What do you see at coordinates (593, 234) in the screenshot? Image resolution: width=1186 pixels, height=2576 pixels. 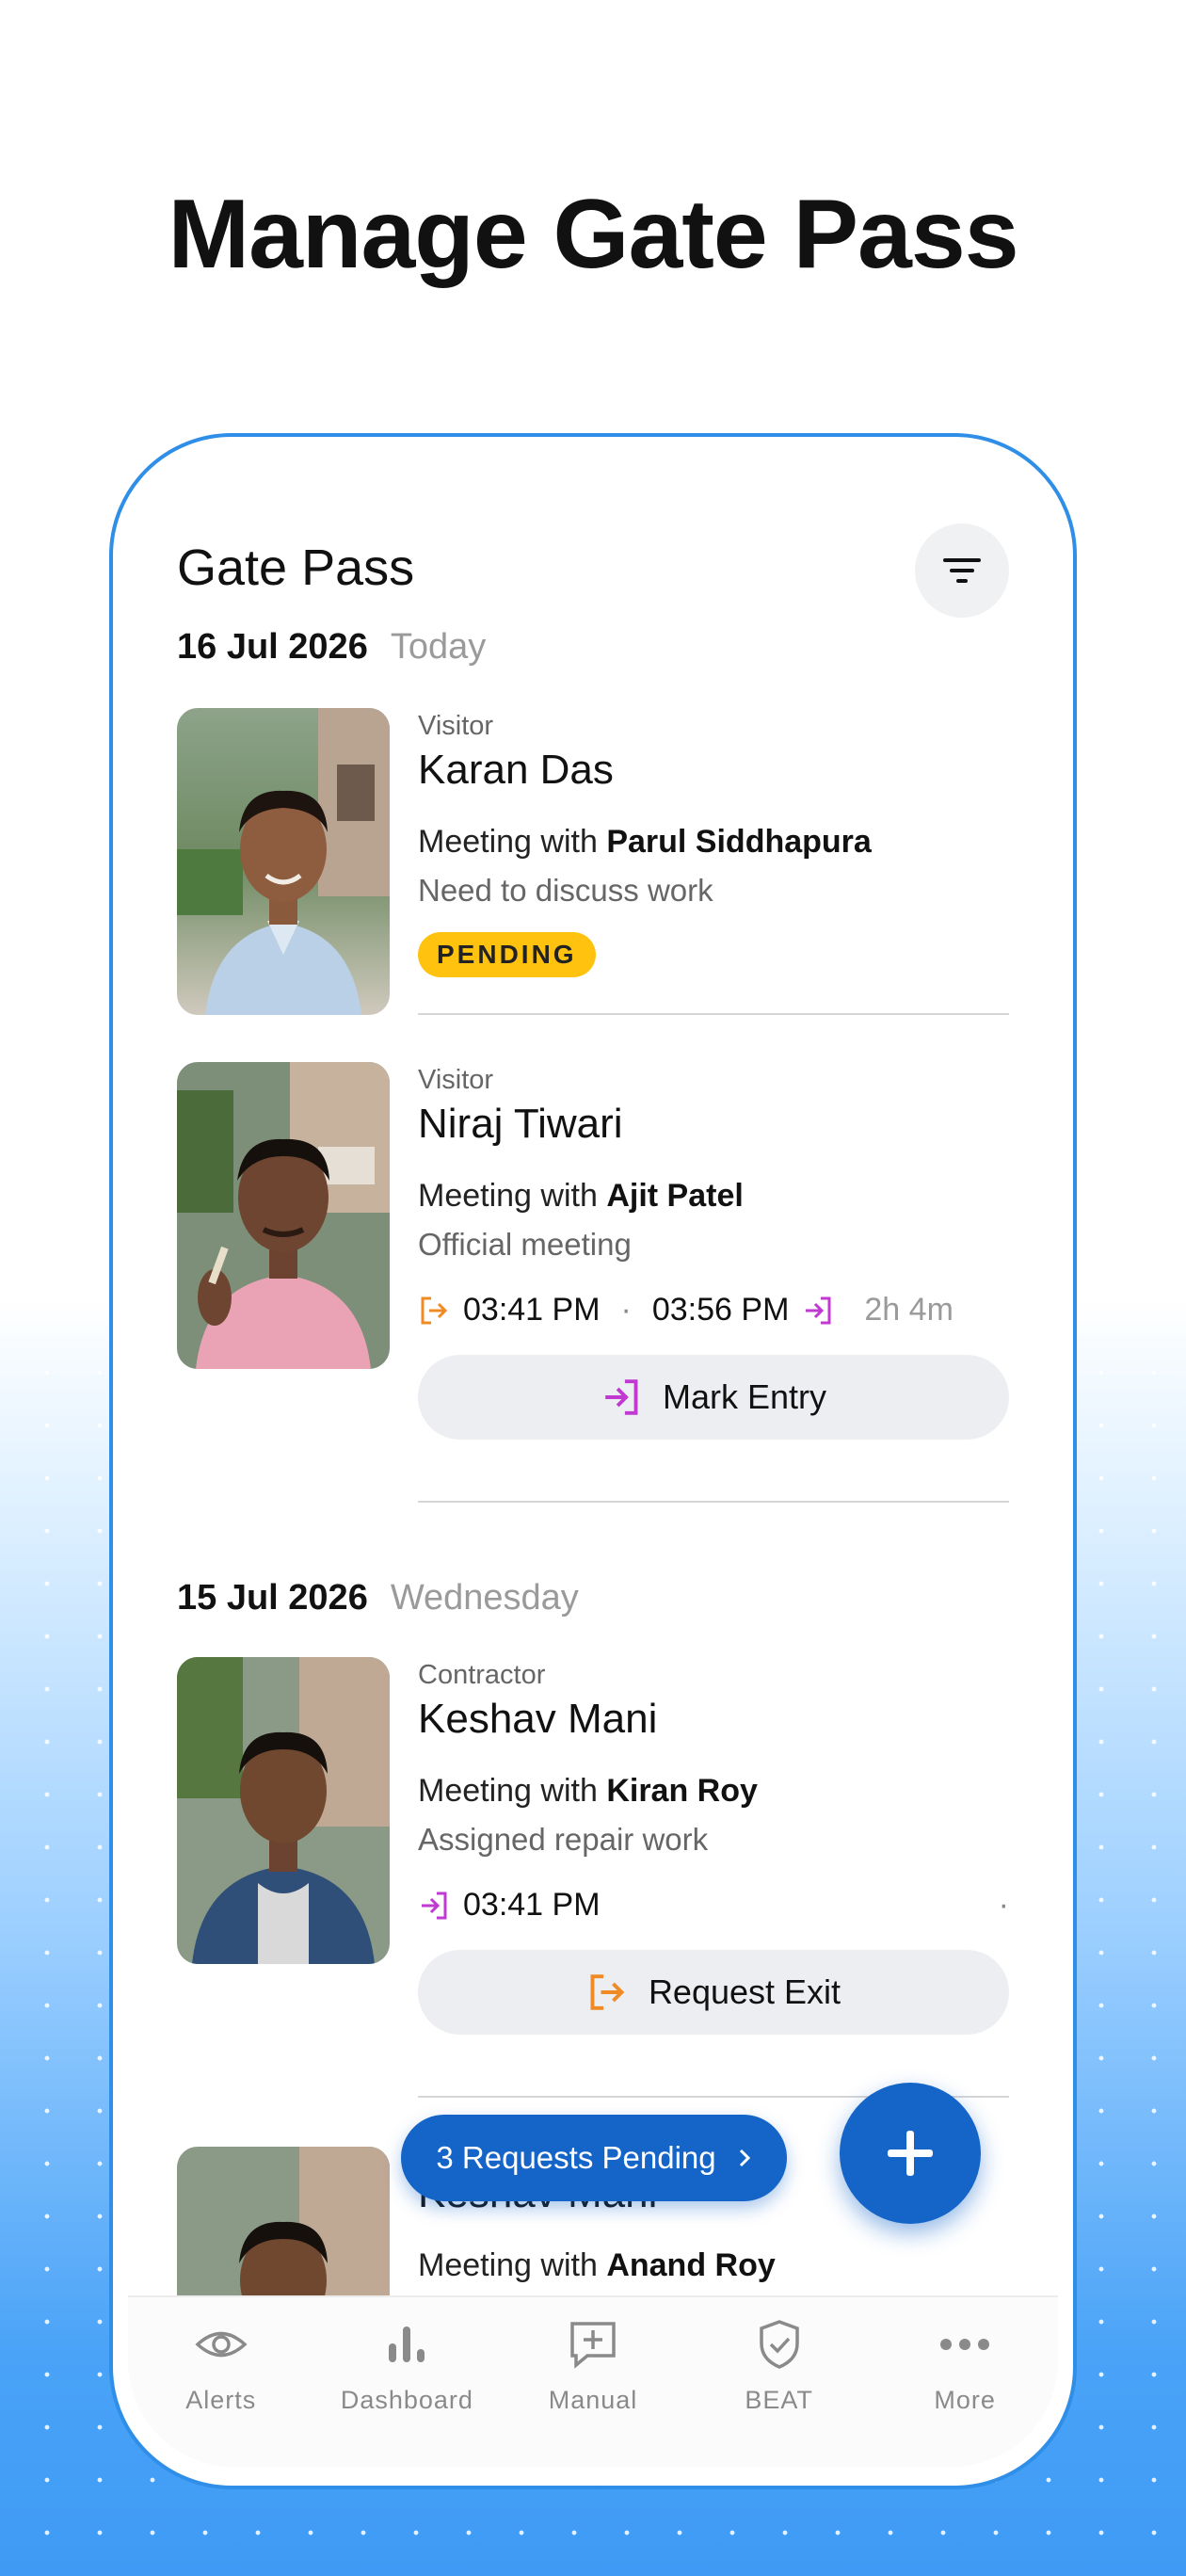 I see `page-headline: Manage Gate Pass` at bounding box center [593, 234].